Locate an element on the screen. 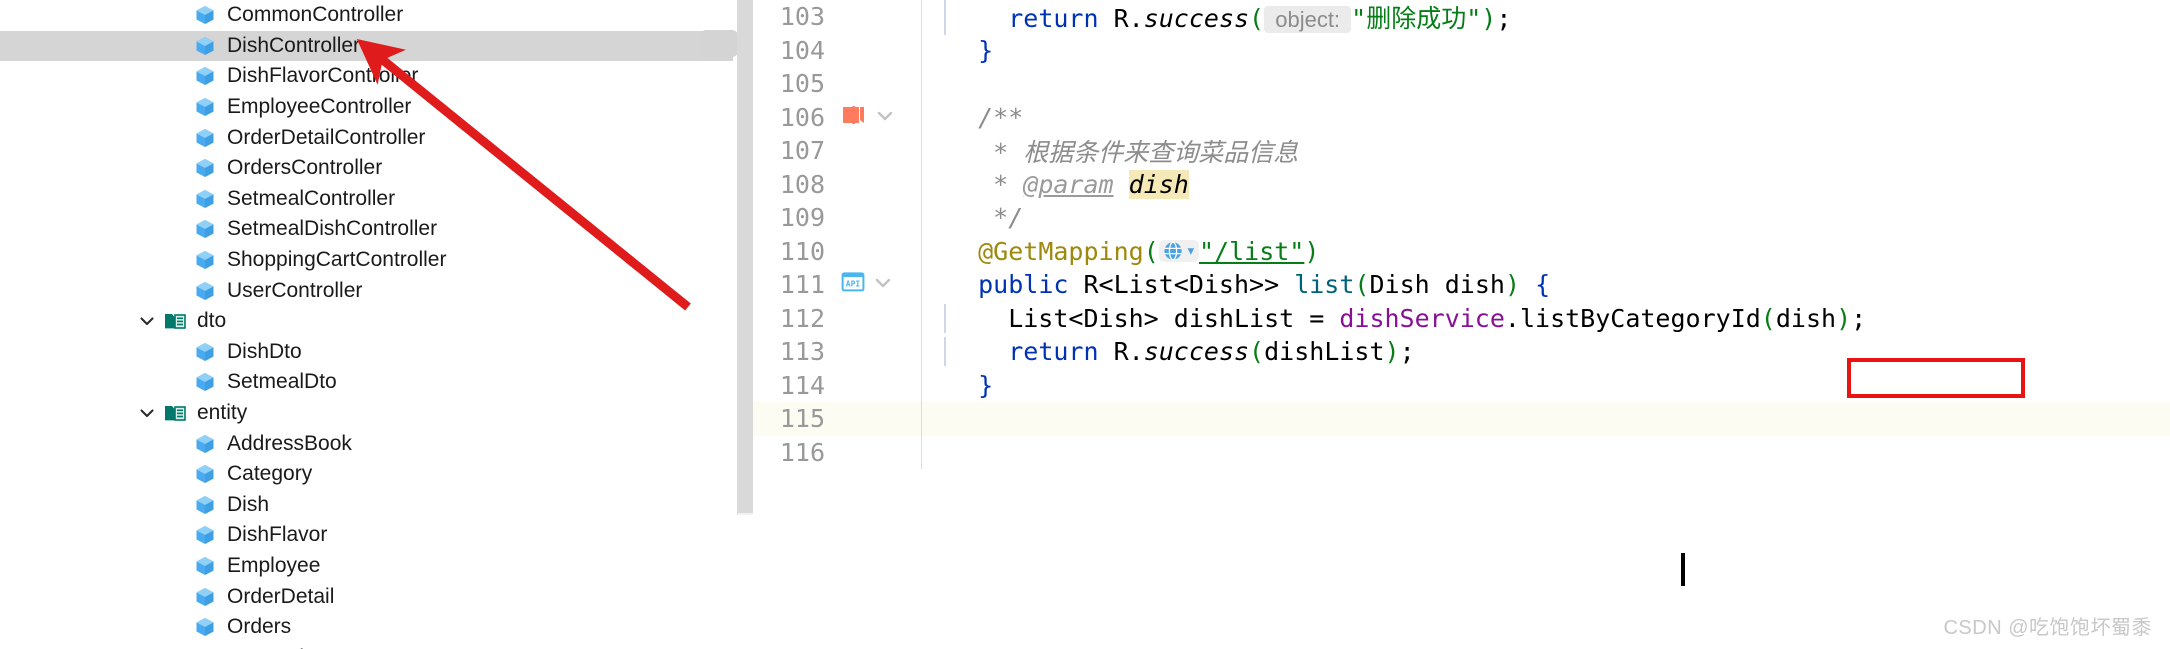 This screenshot has width=2170, height=649. tree-item-setmealdishcontroller: SetmealDishController is located at coordinates (376, 229).